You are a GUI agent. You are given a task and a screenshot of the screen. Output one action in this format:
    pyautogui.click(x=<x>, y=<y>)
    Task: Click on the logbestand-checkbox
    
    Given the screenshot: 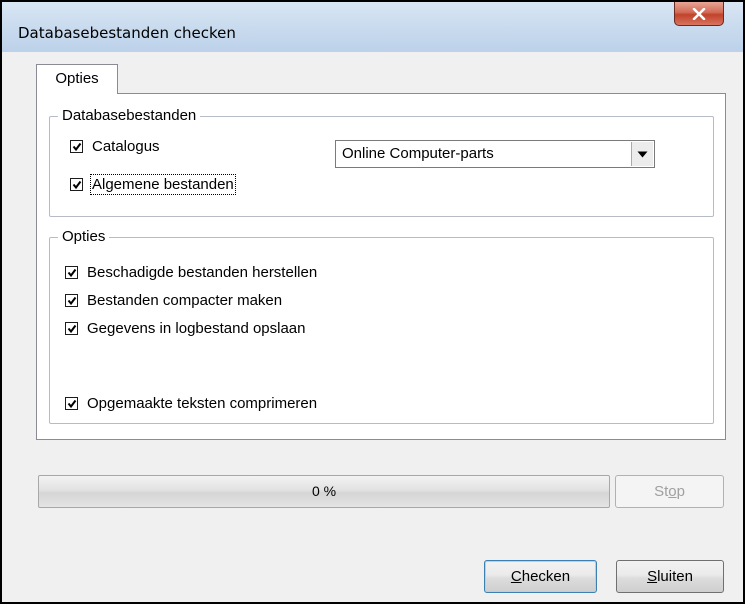 What is the action you would take?
    pyautogui.click(x=71, y=328)
    